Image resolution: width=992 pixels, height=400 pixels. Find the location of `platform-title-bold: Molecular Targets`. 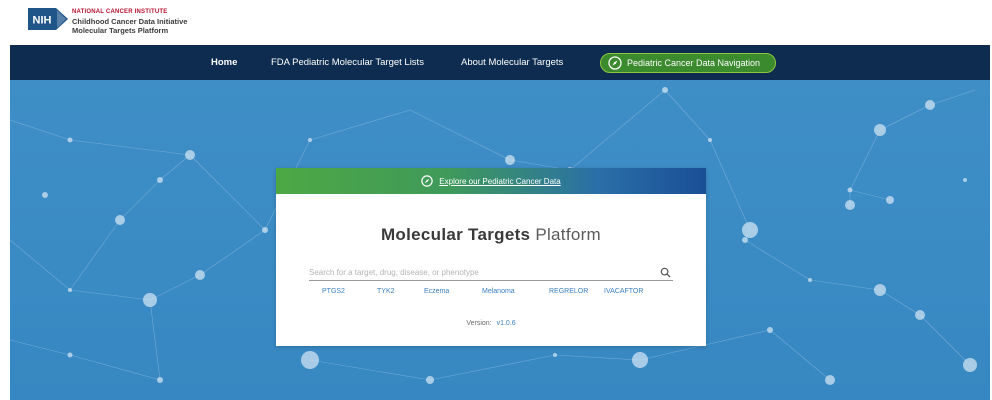

platform-title-bold: Molecular Targets is located at coordinates (455, 234).